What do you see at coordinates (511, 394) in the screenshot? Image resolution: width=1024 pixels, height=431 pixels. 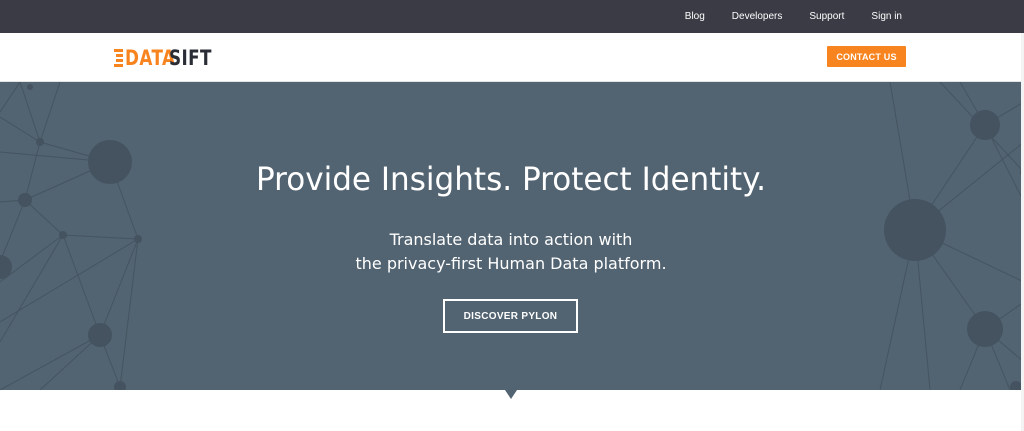 I see `hero-pointer-arrow-icon` at bounding box center [511, 394].